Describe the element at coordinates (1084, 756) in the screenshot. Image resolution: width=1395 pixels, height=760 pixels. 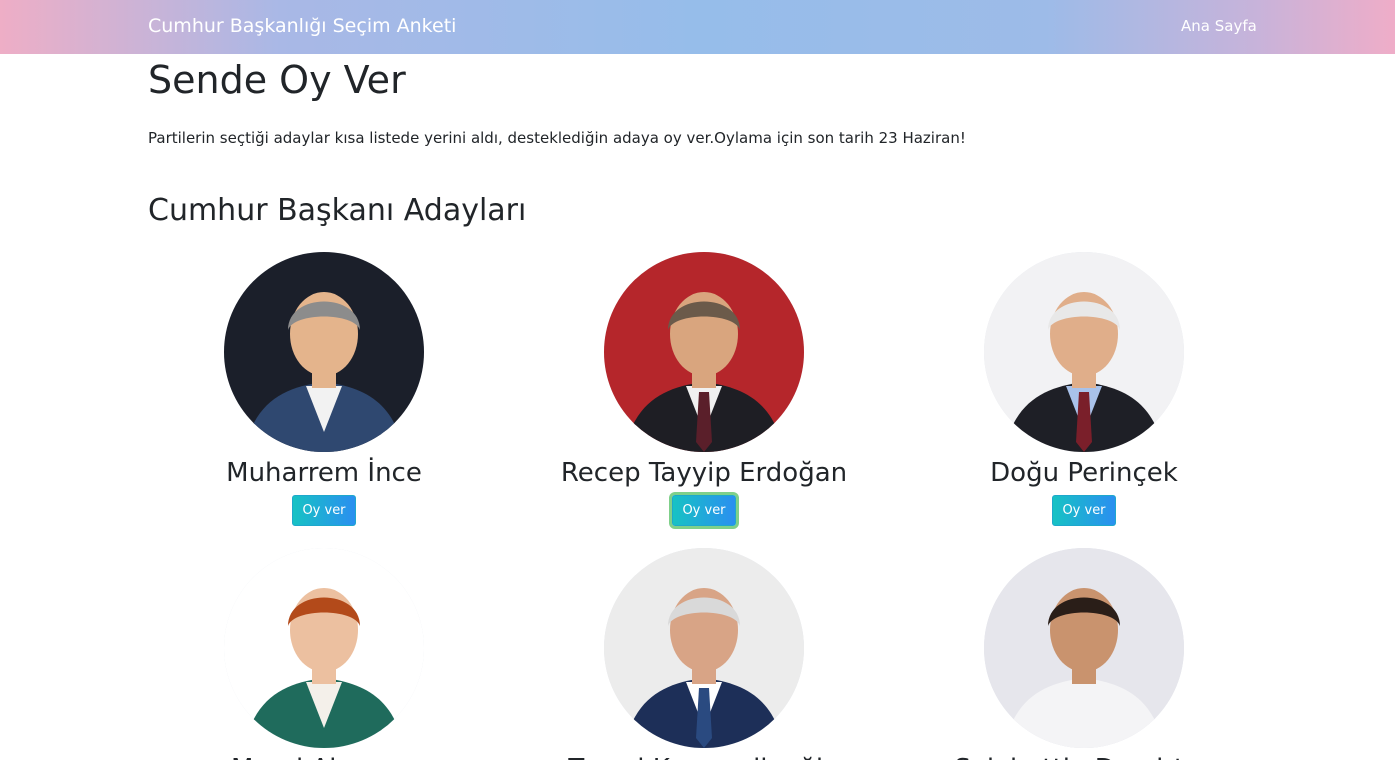
I see `candidate-name: Selahattin Demirtaş` at that location.